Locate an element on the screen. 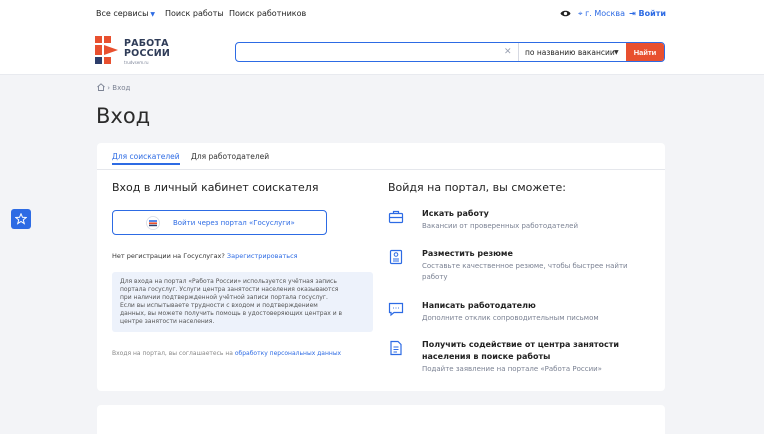 The width and height of the screenshot is (764, 434). gosuslugi-logo-icon is located at coordinates (153, 223).